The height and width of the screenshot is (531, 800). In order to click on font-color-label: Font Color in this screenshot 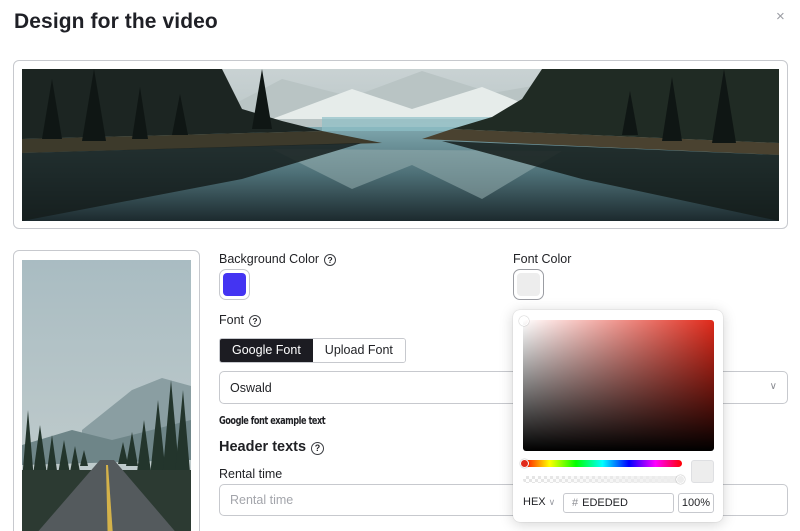, I will do `click(542, 259)`.